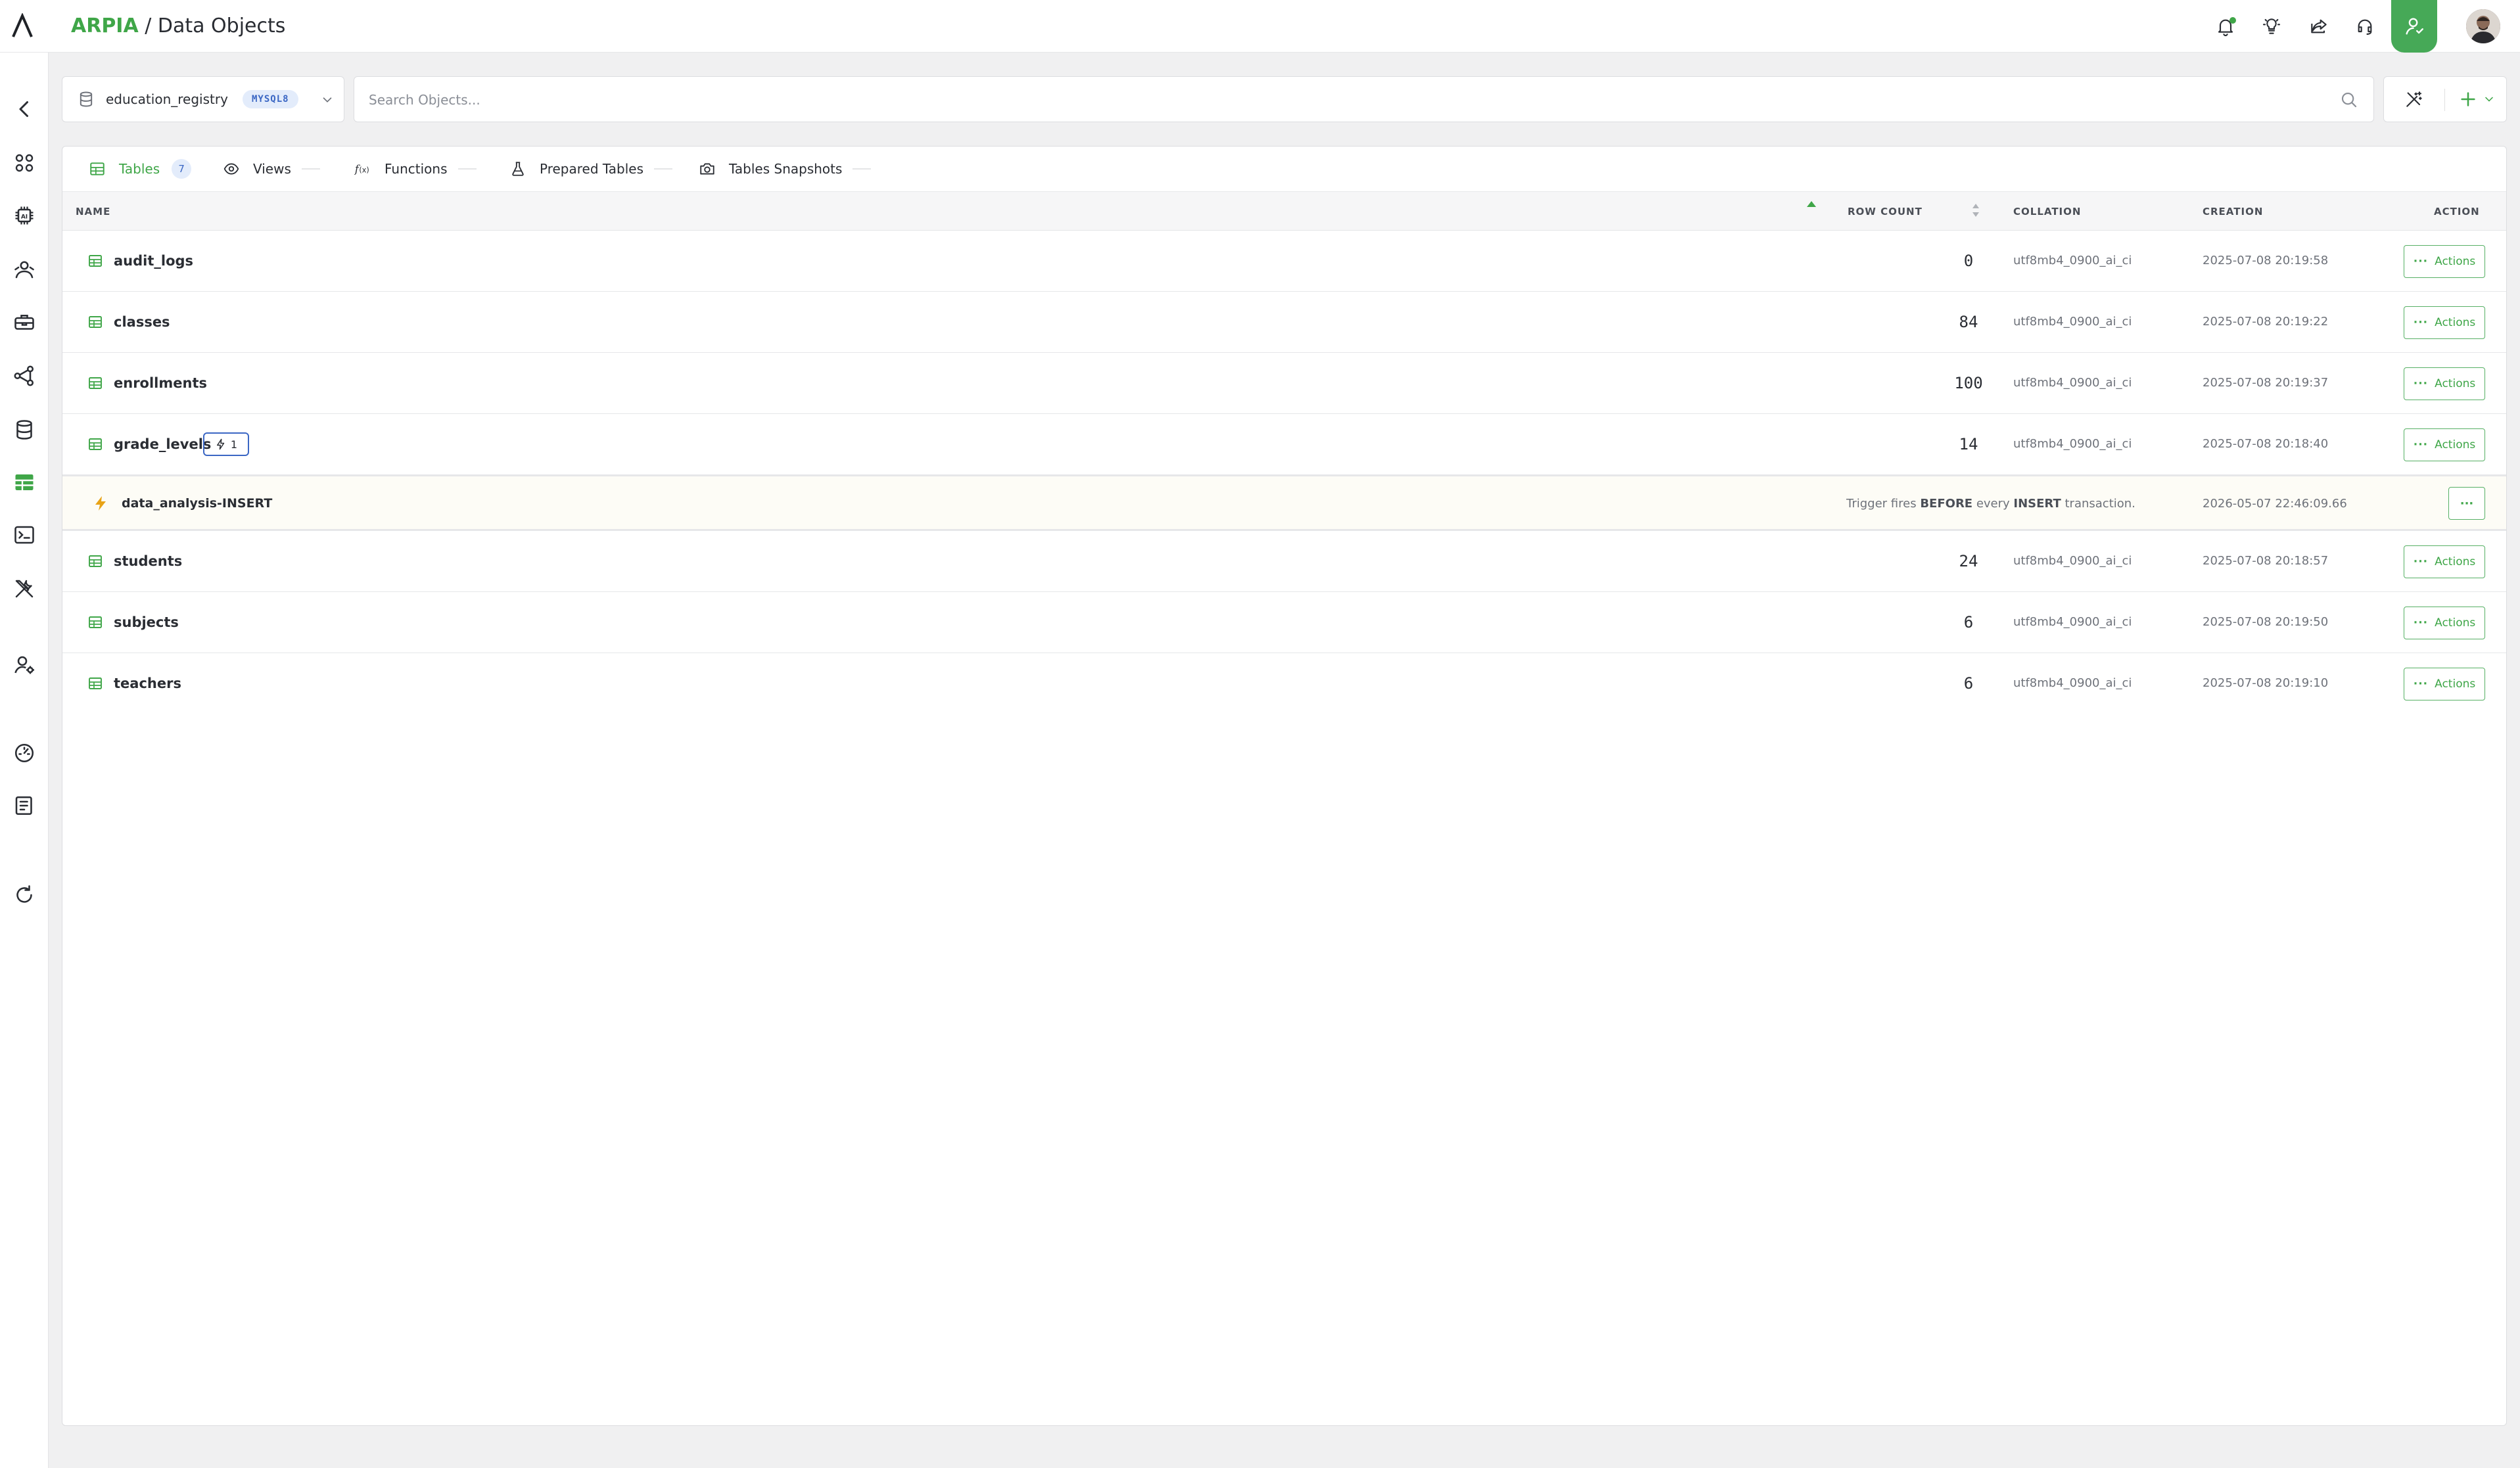 This screenshot has width=2520, height=1468. I want to click on plus-icon, so click(2468, 99).